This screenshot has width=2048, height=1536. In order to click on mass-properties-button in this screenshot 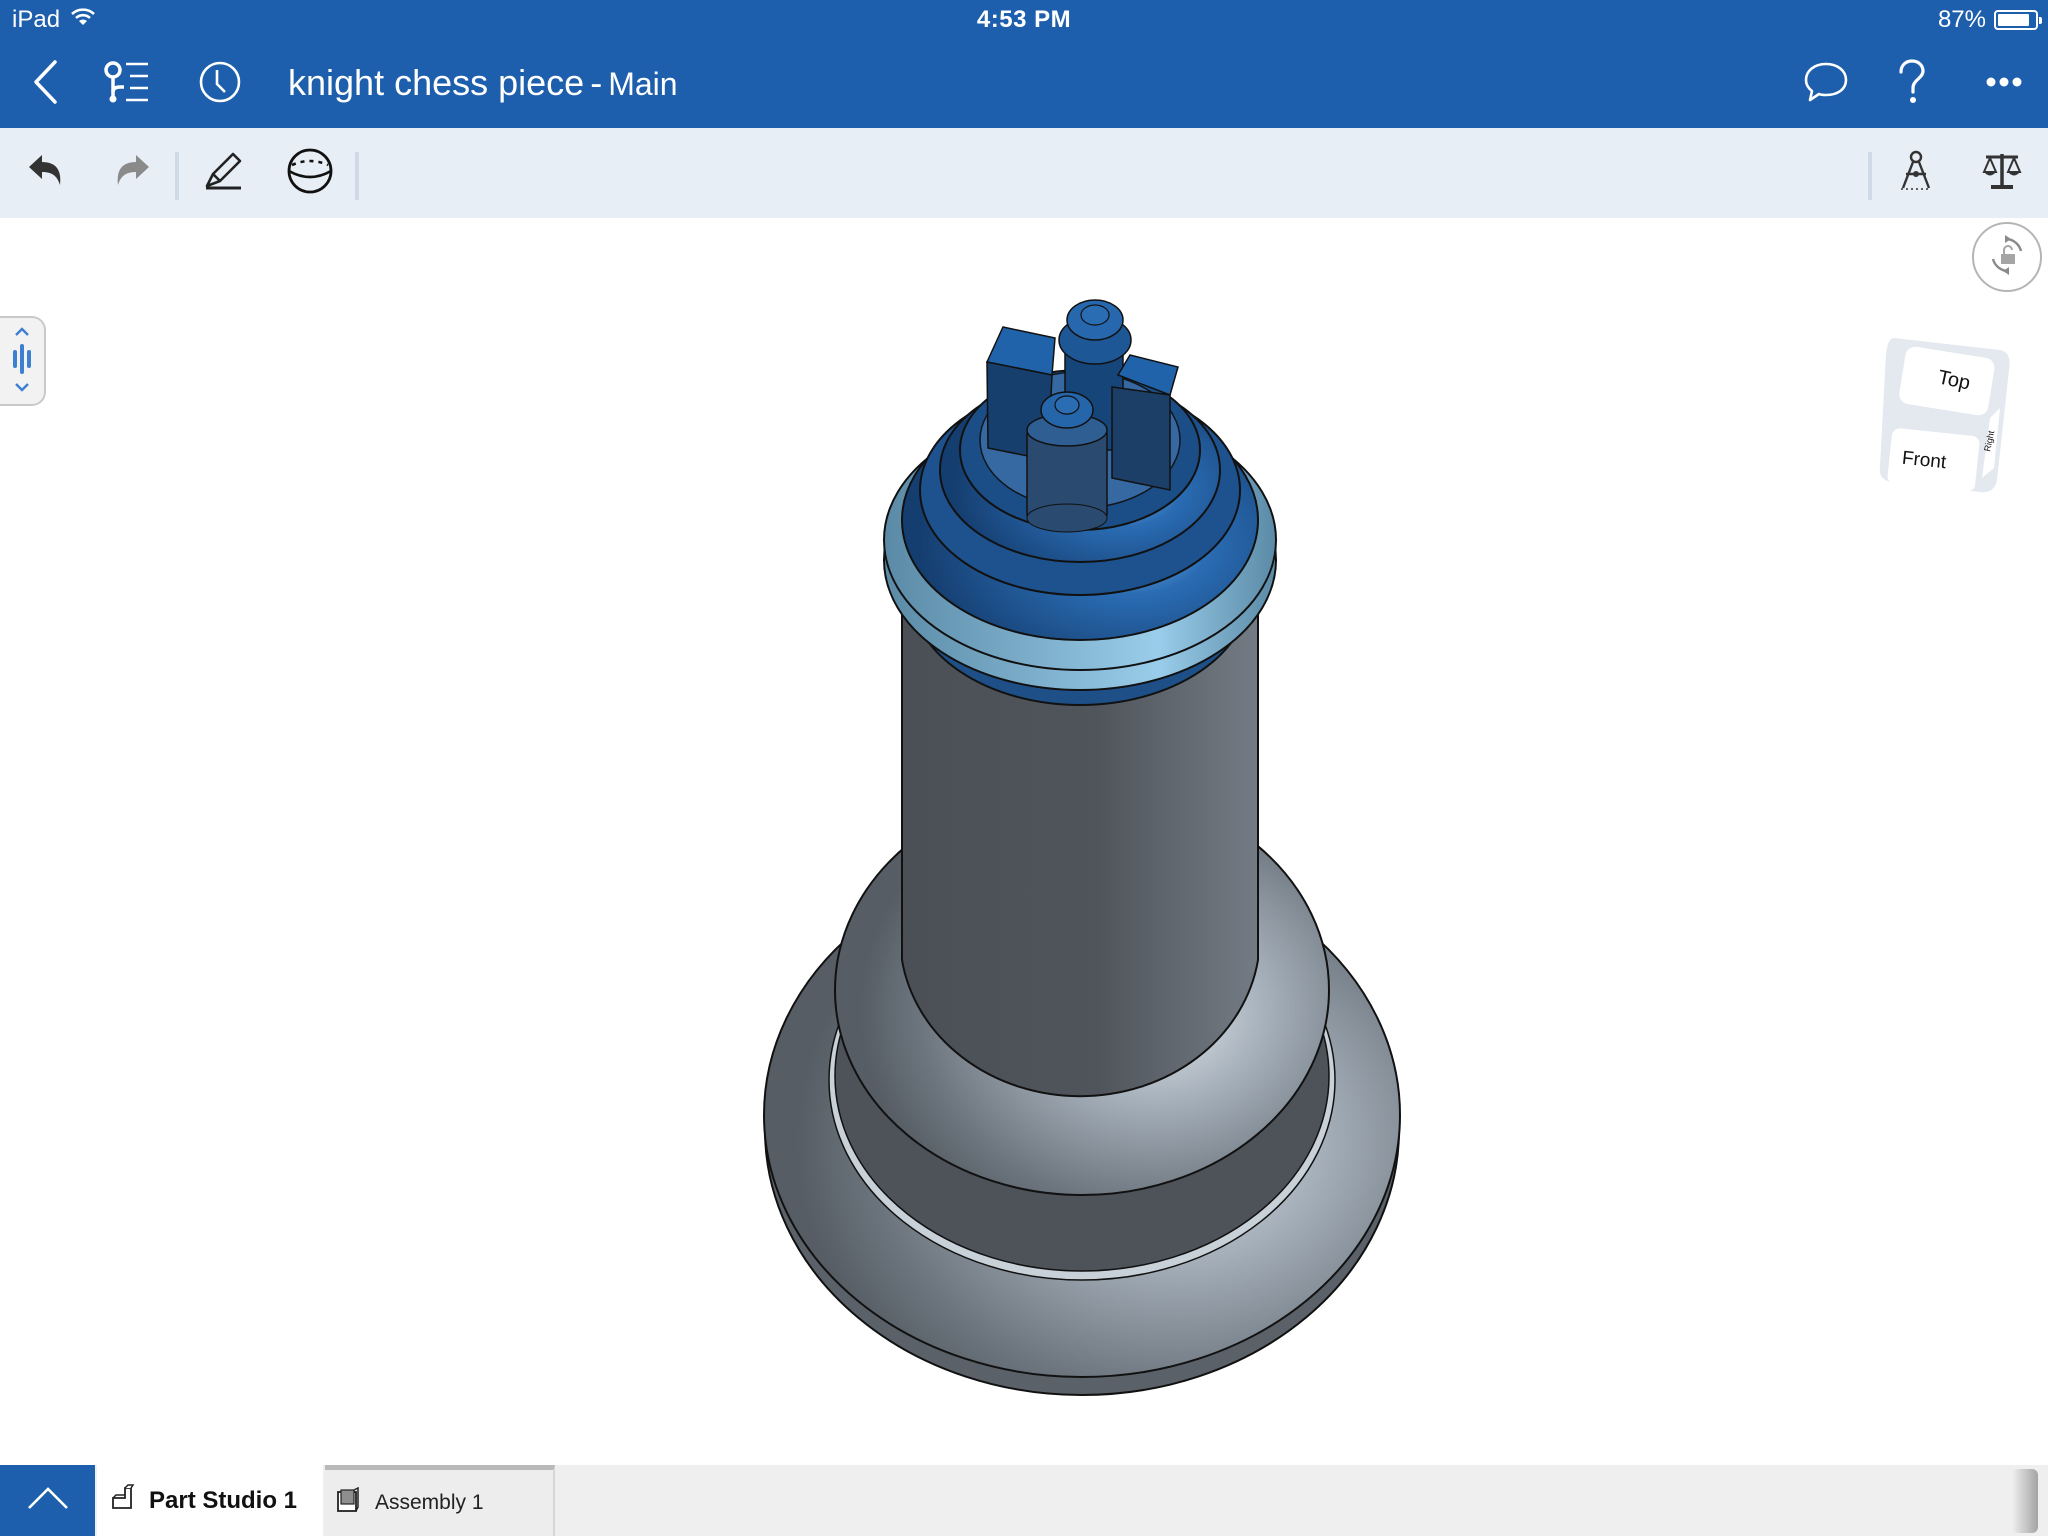, I will do `click(2002, 173)`.